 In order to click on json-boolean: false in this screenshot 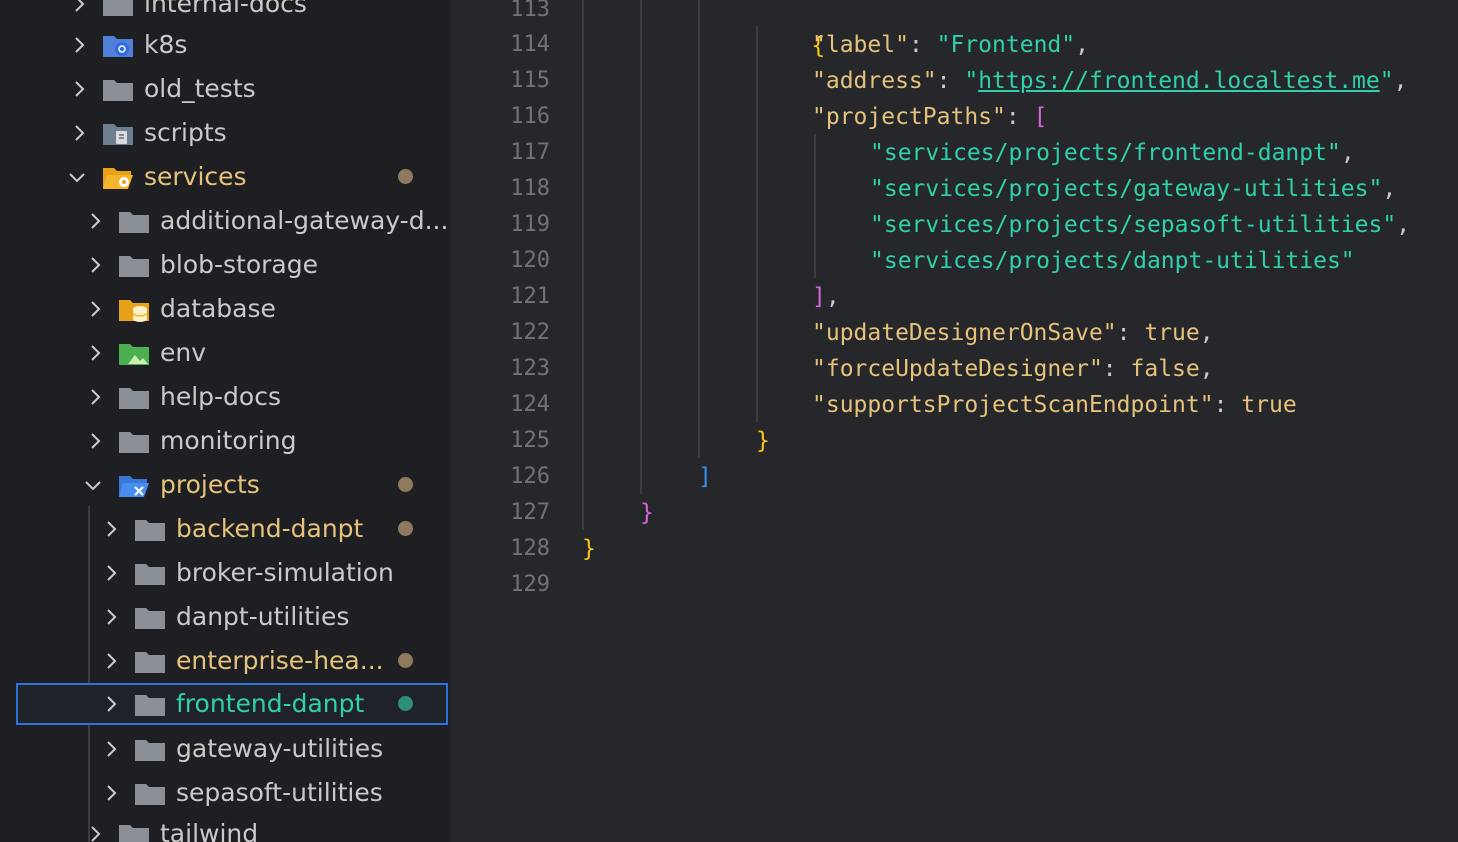, I will do `click(1165, 369)`.